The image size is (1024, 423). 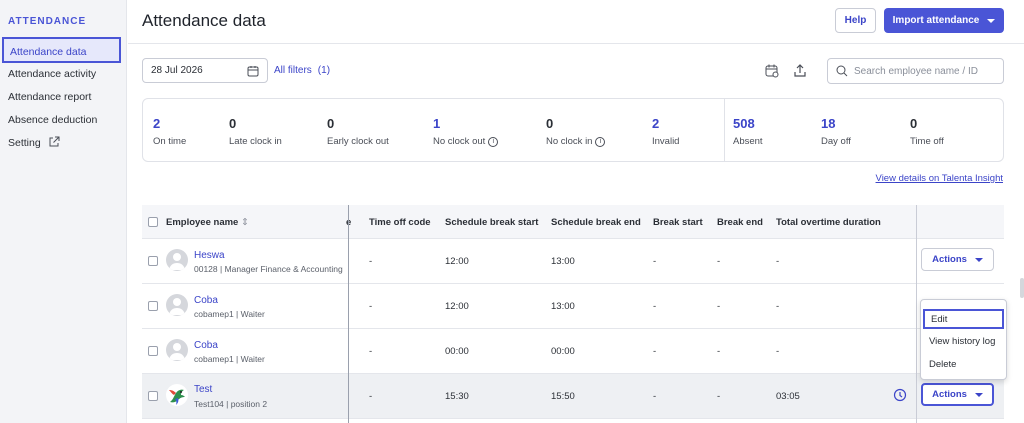 I want to click on menu-item-delete: Delete, so click(x=963, y=364).